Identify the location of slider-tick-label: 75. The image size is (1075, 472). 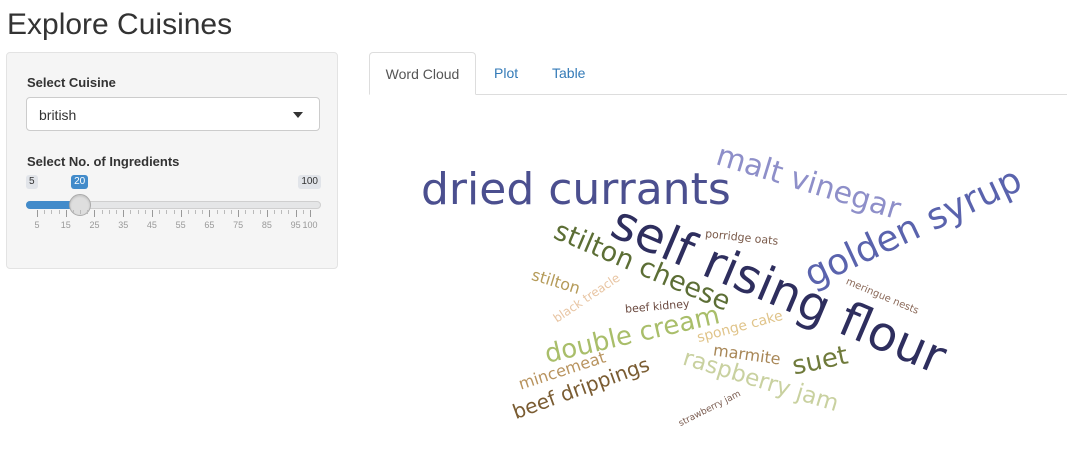
(238, 225).